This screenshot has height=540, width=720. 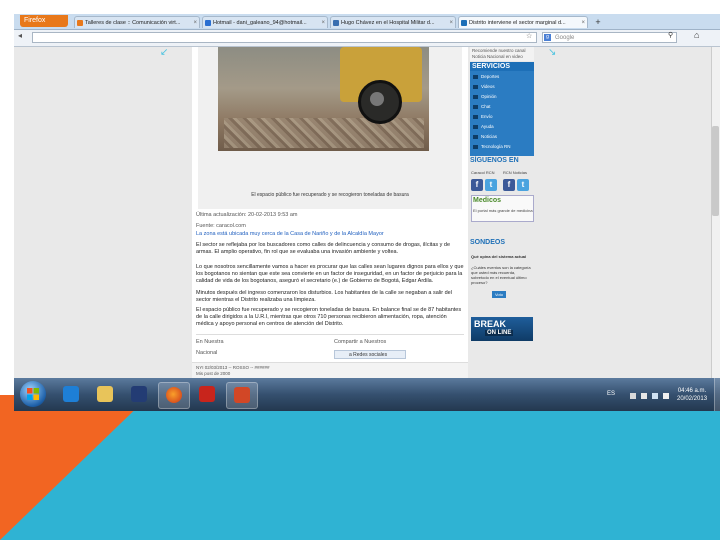 I want to click on acrobat-icon, so click(x=207, y=394).